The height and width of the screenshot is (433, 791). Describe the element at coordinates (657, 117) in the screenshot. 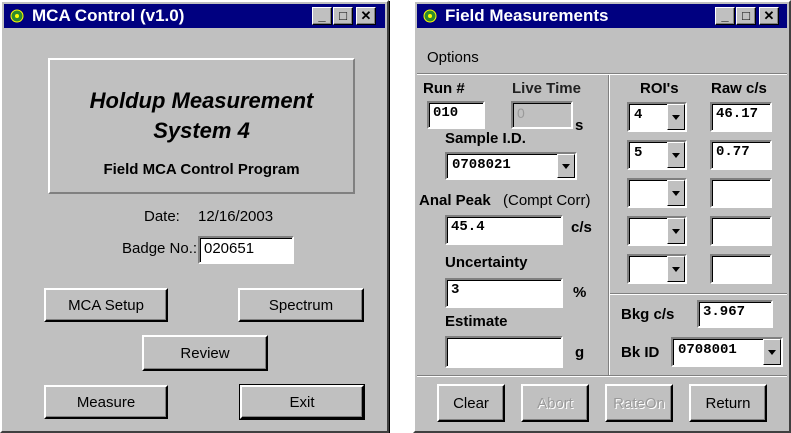

I see `roi-select-1: 4` at that location.